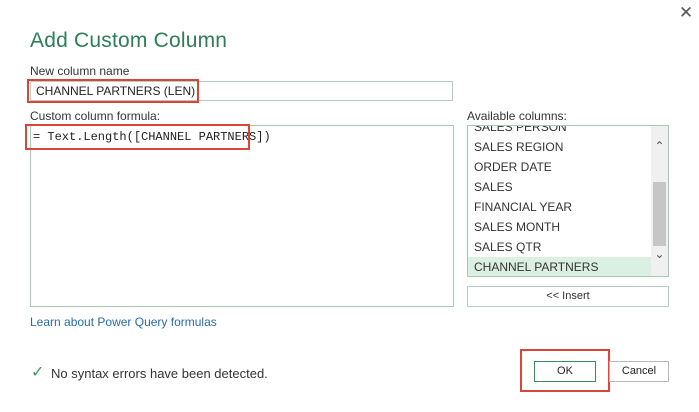  Describe the element at coordinates (559, 131) in the screenshot. I see `list-item: SALES PERSON` at that location.